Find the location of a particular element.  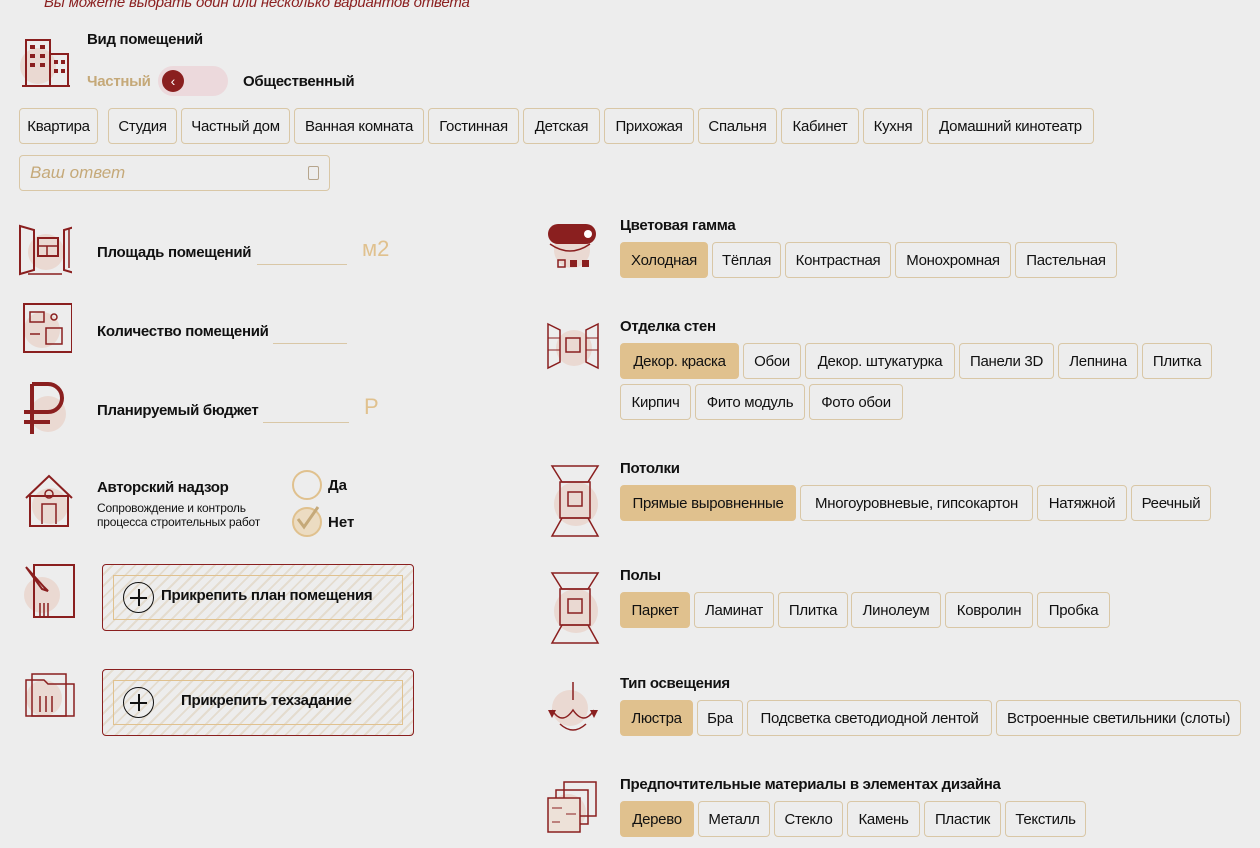

building-icon is located at coordinates (45, 64).